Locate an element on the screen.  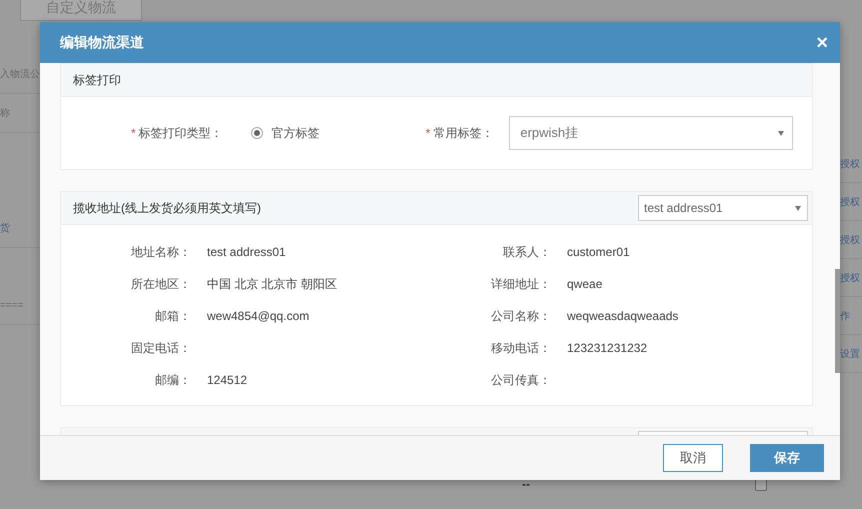
dialog-title: 编辑物流渠道 is located at coordinates (102, 43).